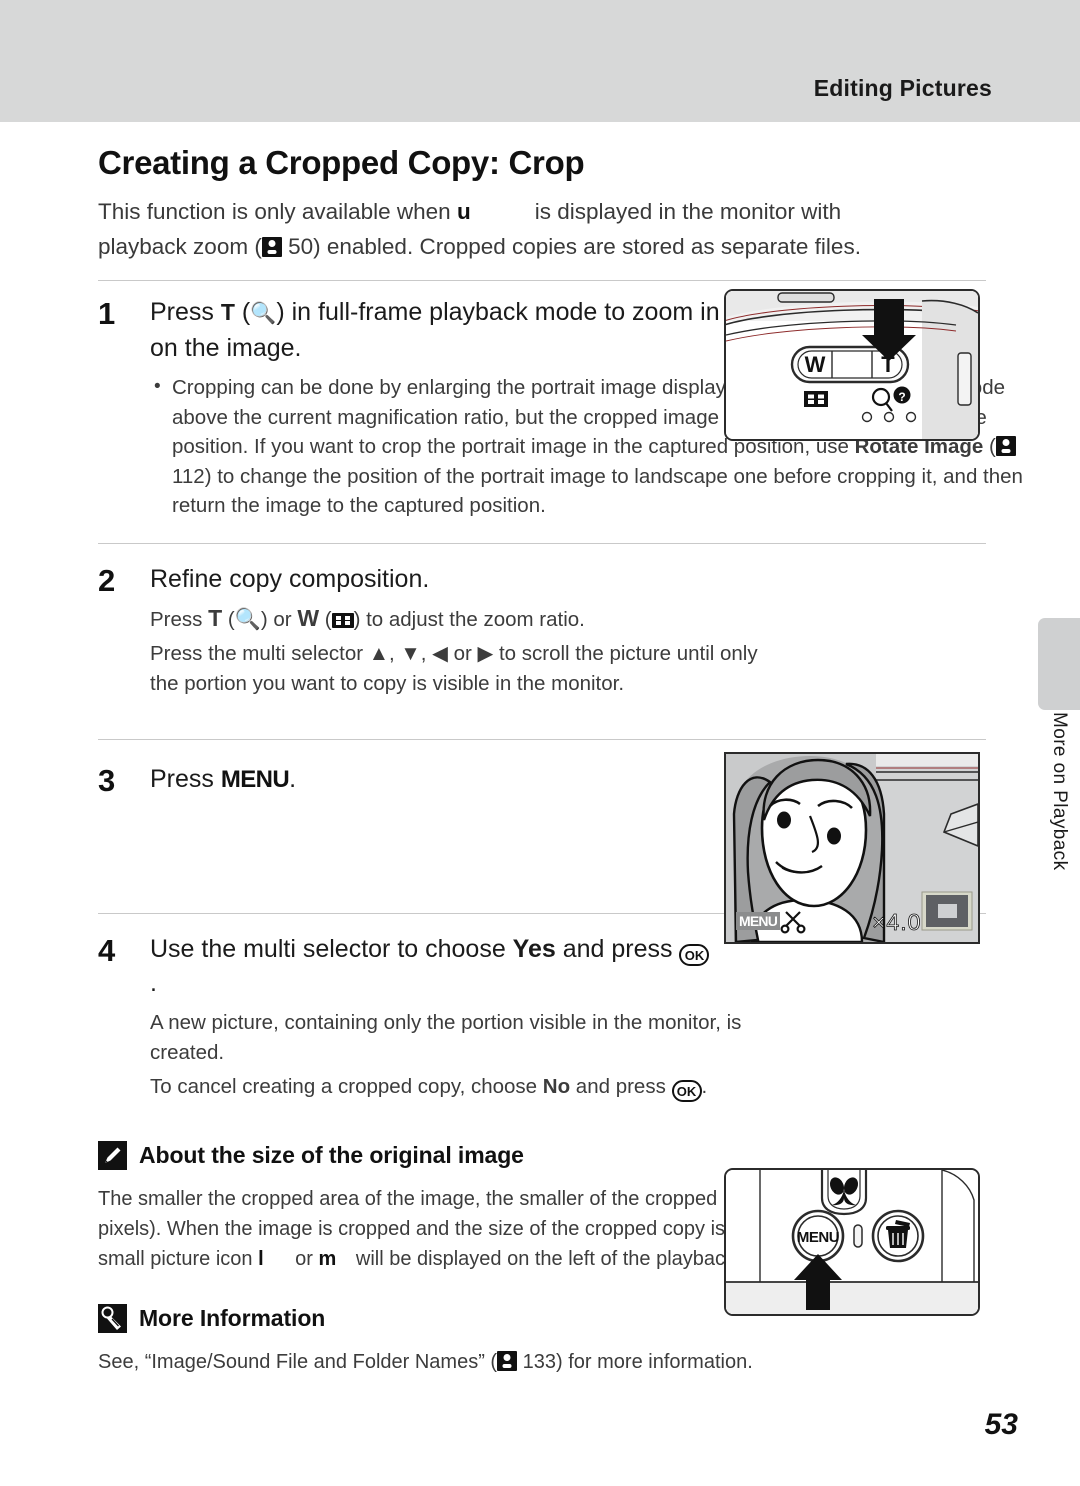  What do you see at coordinates (255, 779) in the screenshot?
I see `menu-key-label: MENU` at bounding box center [255, 779].